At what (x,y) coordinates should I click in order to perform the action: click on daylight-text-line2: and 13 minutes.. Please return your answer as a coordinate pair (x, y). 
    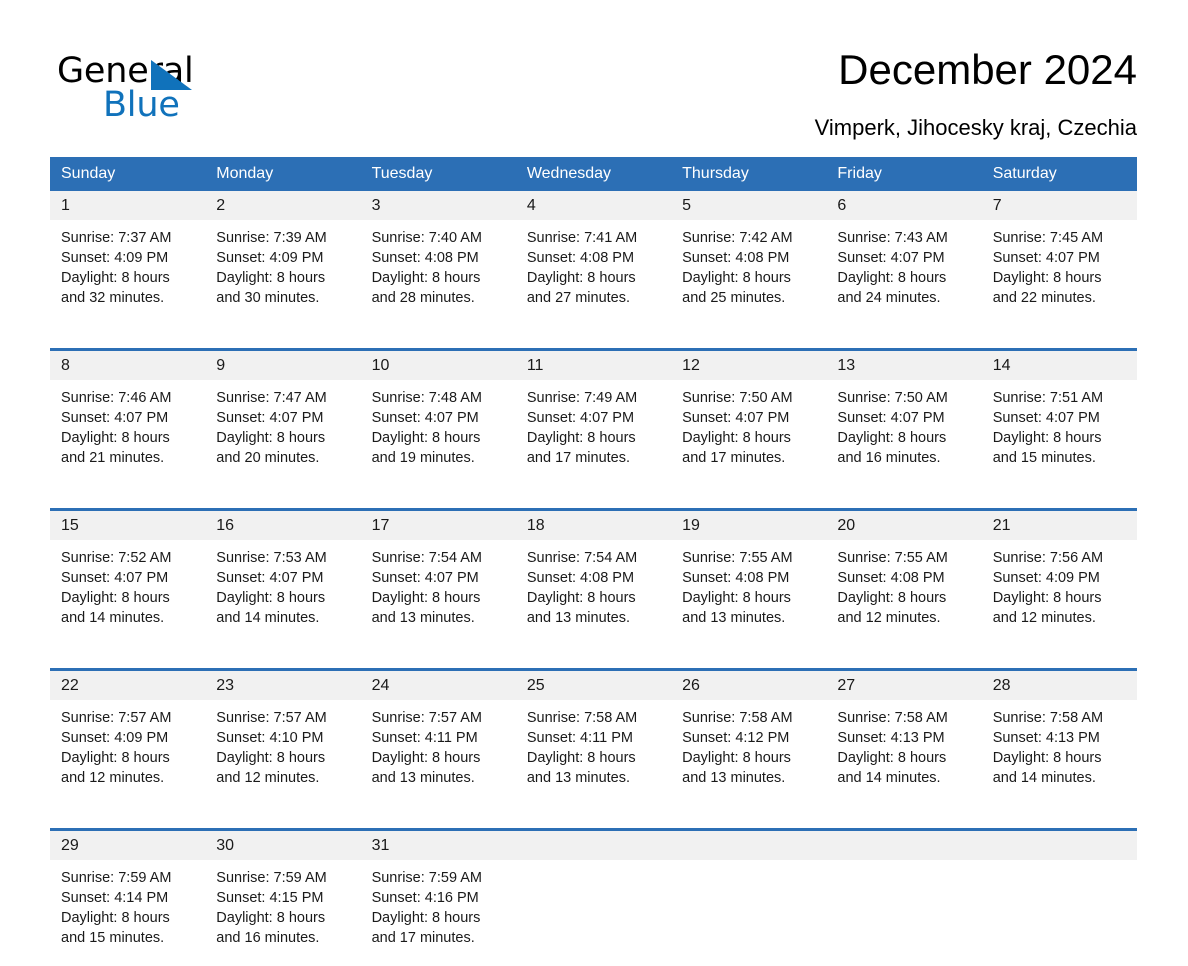
    Looking at the image, I should click on (578, 618).